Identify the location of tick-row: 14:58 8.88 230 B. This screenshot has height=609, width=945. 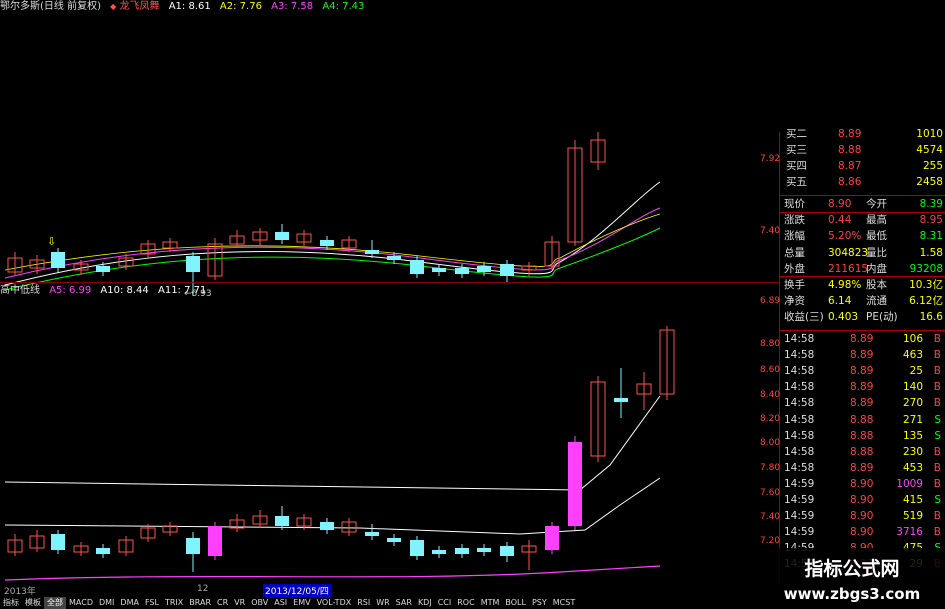
(862, 452).